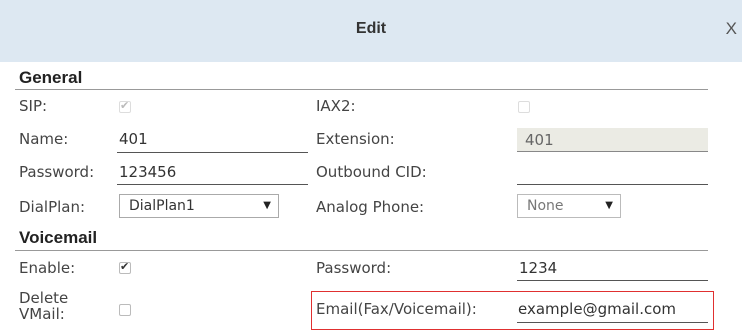  Describe the element at coordinates (58, 237) in the screenshot. I see `section-voicemail-heading: Voicemail` at that location.